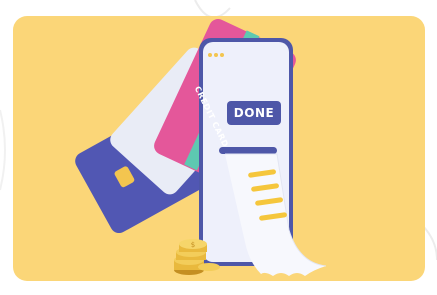  What do you see at coordinates (254, 113) in the screenshot?
I see `done-badge: DONE` at bounding box center [254, 113].